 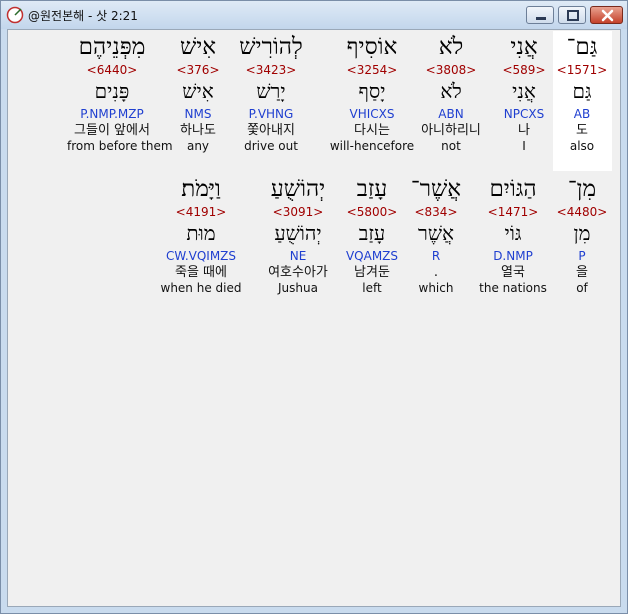 I want to click on parsing-code: NE, so click(x=298, y=256).